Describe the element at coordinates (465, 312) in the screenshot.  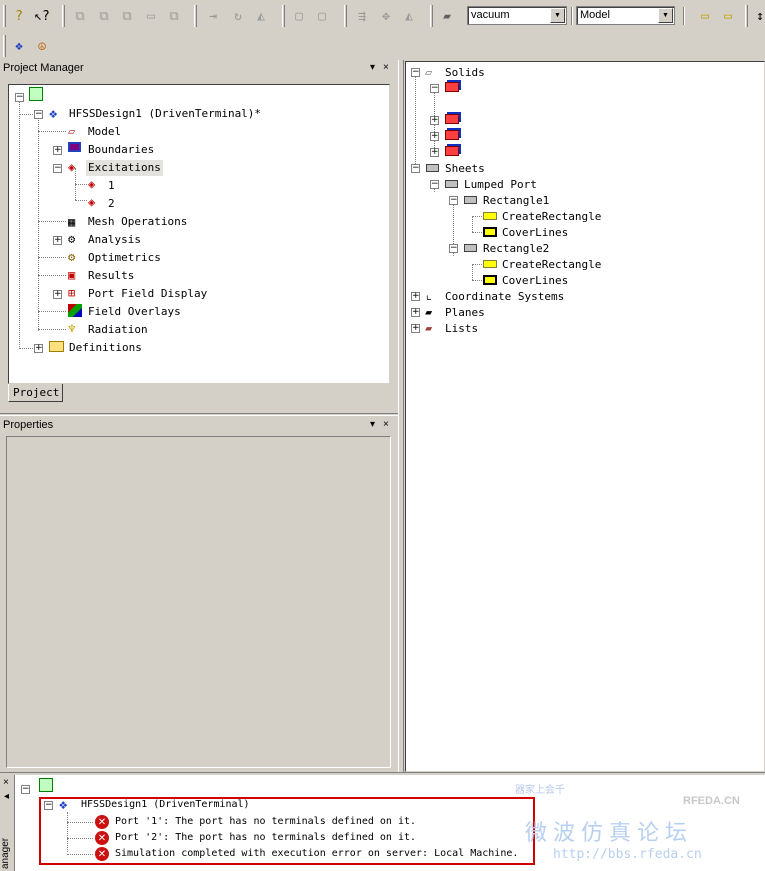
I see `tree-item-planes: Planes` at that location.